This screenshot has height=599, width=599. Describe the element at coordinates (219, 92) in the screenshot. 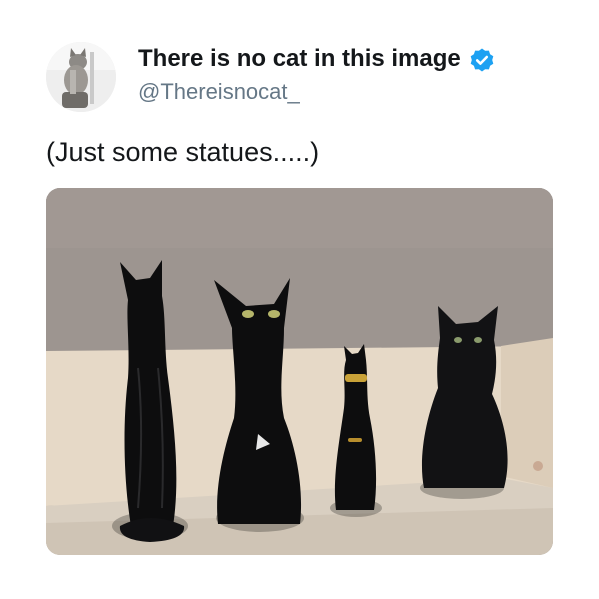

I see `author-handle: @Thereisnocat_` at that location.